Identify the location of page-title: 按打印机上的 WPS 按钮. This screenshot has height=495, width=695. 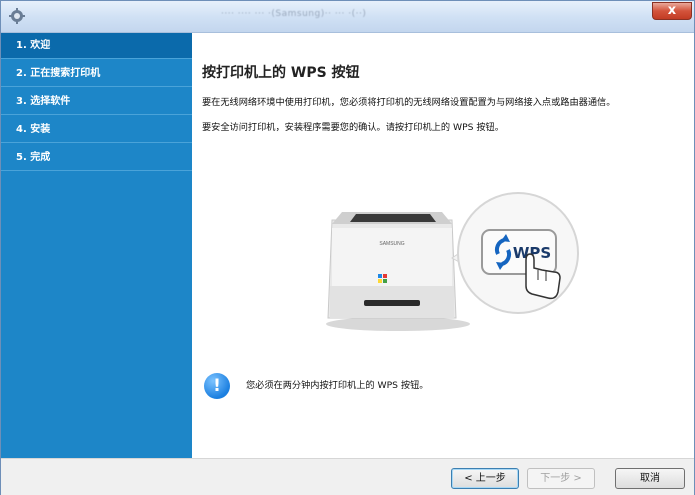
(281, 73).